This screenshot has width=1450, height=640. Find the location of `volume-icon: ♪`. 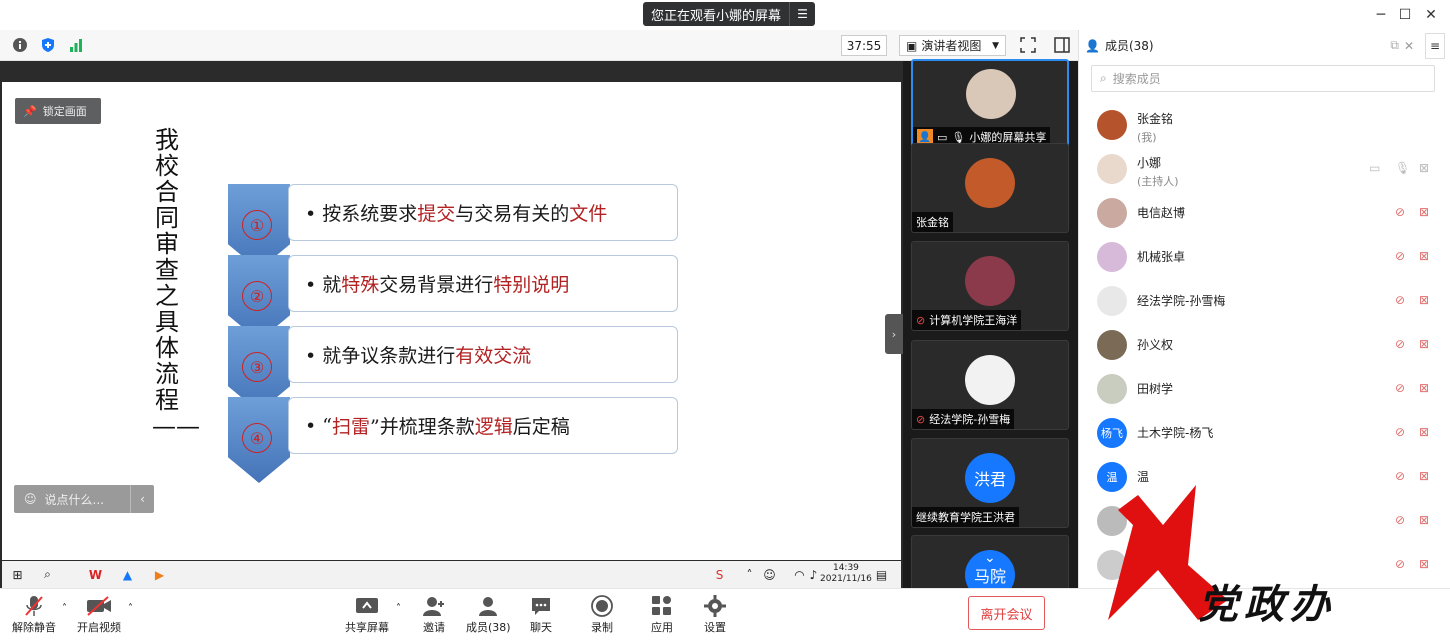

volume-icon: ♪ is located at coordinates (813, 574).